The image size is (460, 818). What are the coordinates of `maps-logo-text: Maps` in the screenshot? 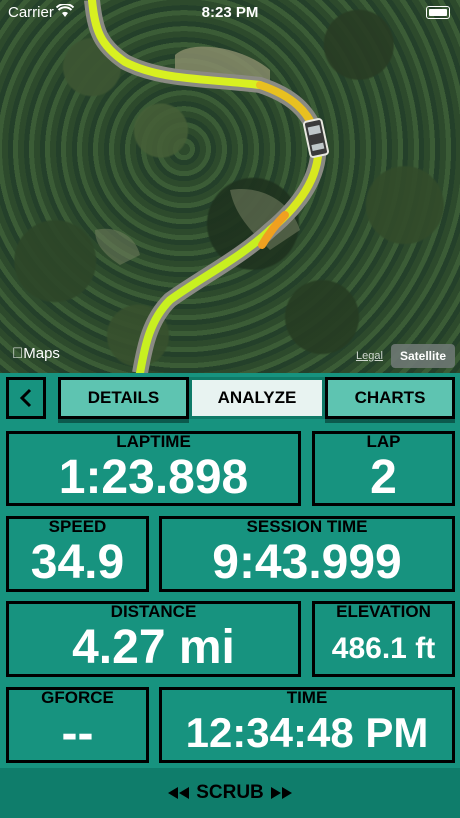 It's located at (36, 353).